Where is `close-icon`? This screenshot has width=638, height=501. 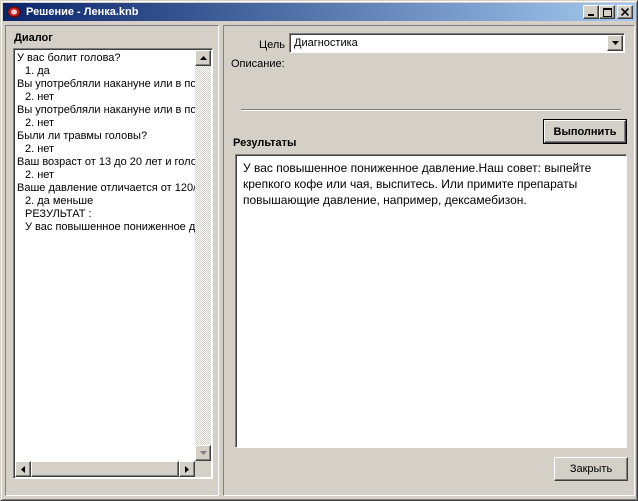 close-icon is located at coordinates (625, 12).